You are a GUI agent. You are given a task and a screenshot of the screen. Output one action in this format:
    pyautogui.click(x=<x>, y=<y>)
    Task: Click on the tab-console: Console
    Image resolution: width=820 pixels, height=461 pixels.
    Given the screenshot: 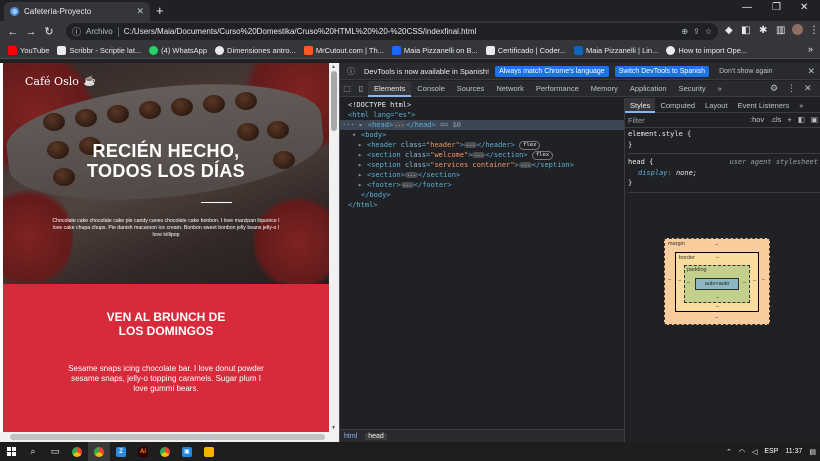 What is the action you would take?
    pyautogui.click(x=431, y=89)
    